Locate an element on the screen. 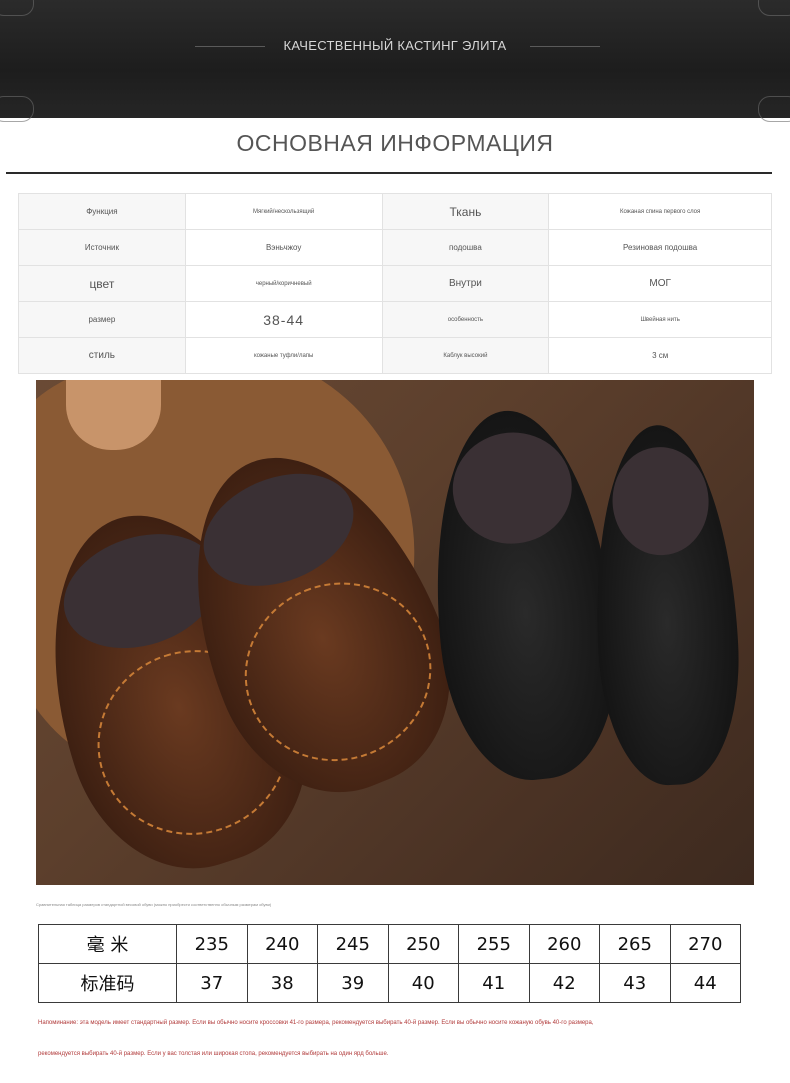 Image resolution: width=790 pixels, height=1083 pixels. size-cell: 39 is located at coordinates (353, 983).